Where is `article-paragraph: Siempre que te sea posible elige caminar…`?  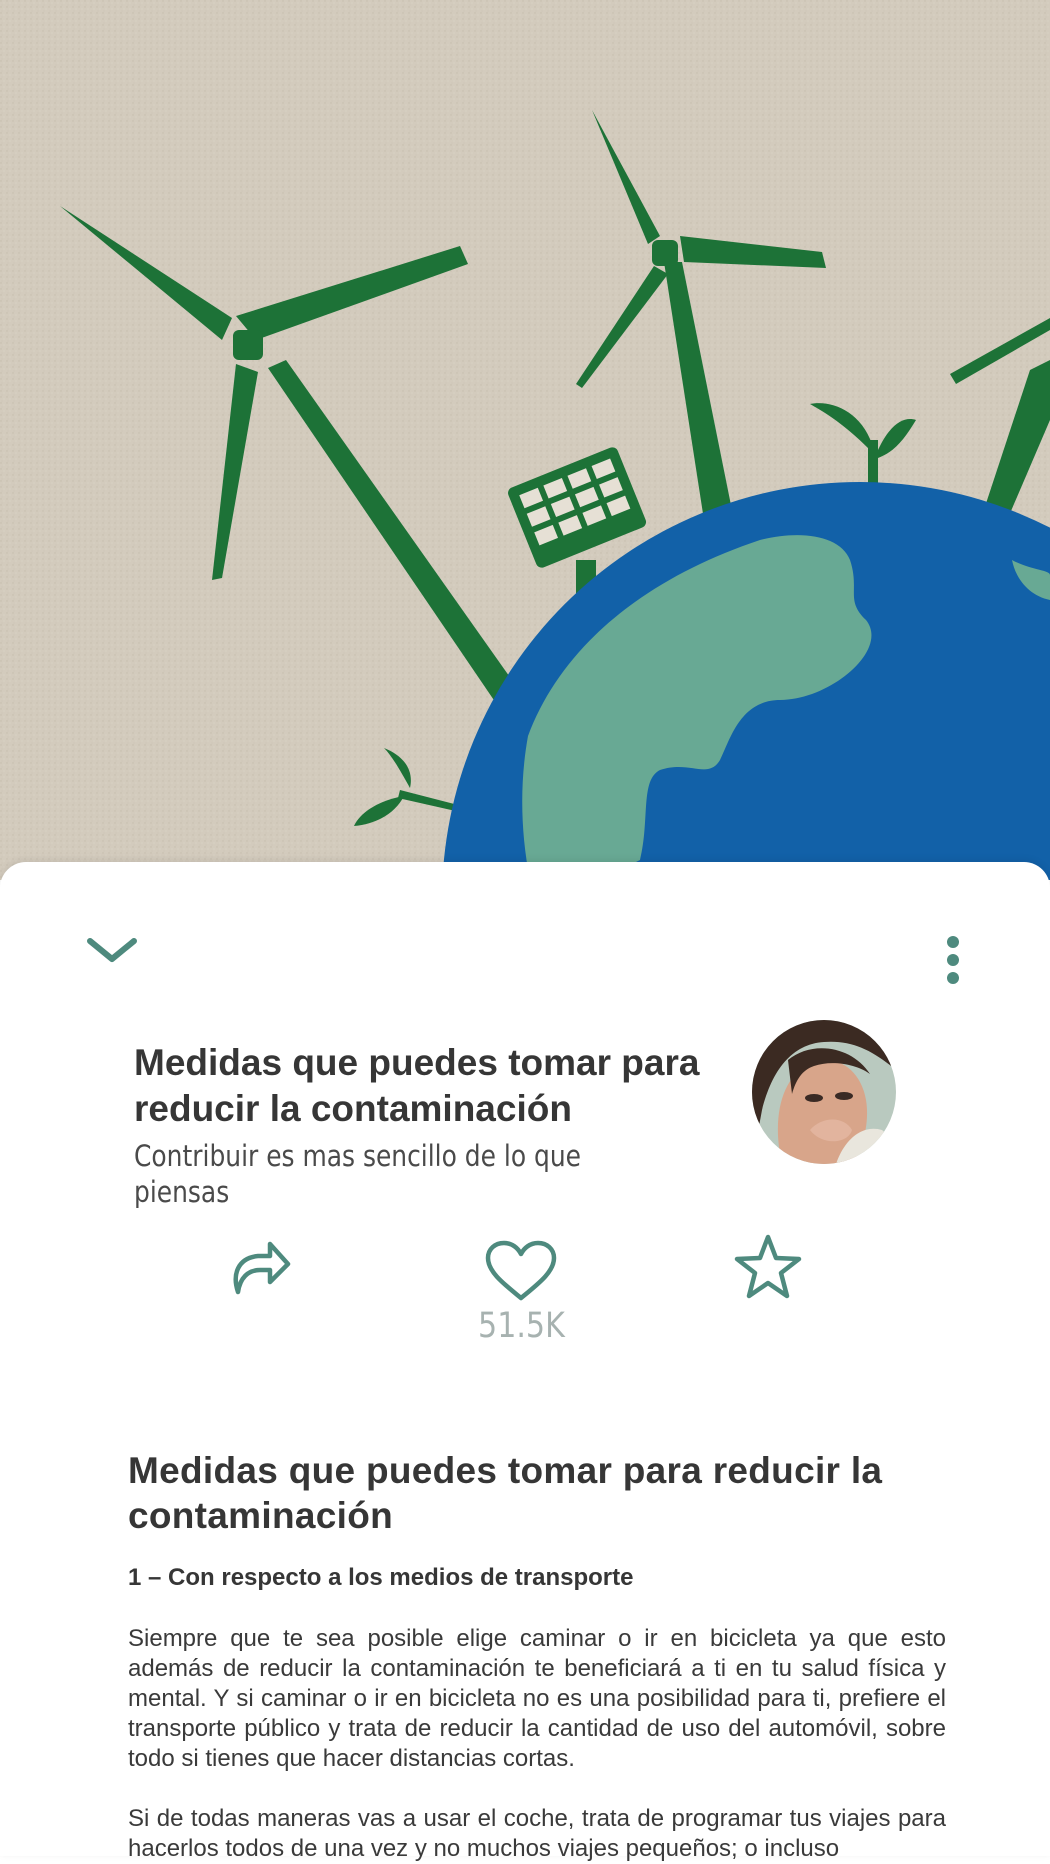
article-paragraph: Siempre que te sea posible elige caminar… is located at coordinates (537, 1698).